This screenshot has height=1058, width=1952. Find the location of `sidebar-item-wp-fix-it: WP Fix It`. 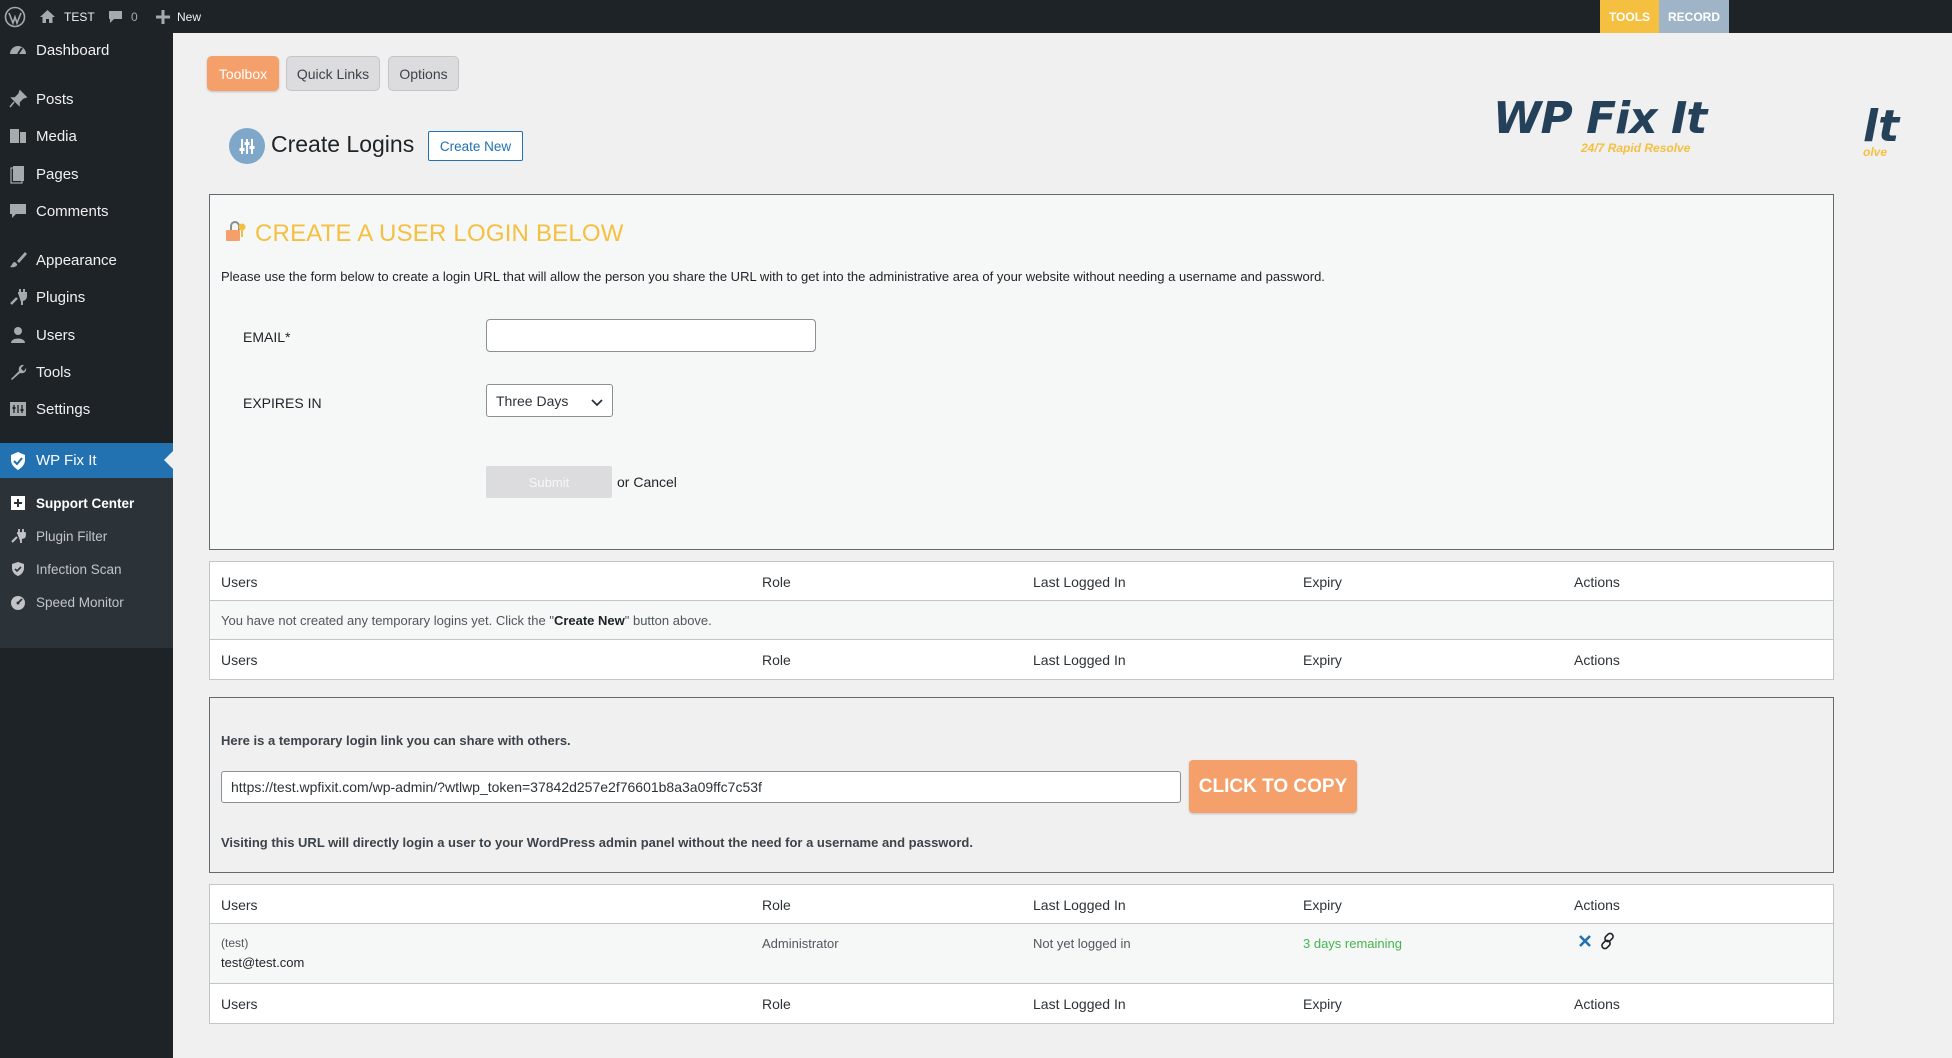

sidebar-item-wp-fix-it: WP Fix It is located at coordinates (86, 460).